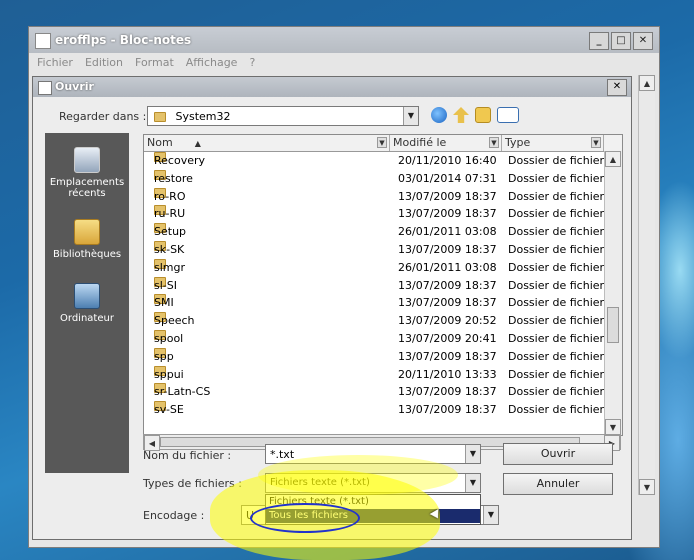  I want to click on menu-fichier: Fichier, so click(55, 63).